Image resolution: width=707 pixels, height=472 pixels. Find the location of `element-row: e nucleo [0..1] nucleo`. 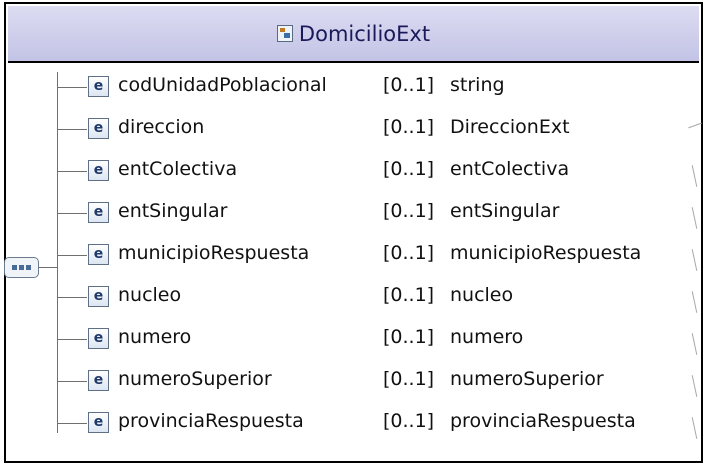

element-row: e nucleo [0..1] nucleo is located at coordinates (353, 298).